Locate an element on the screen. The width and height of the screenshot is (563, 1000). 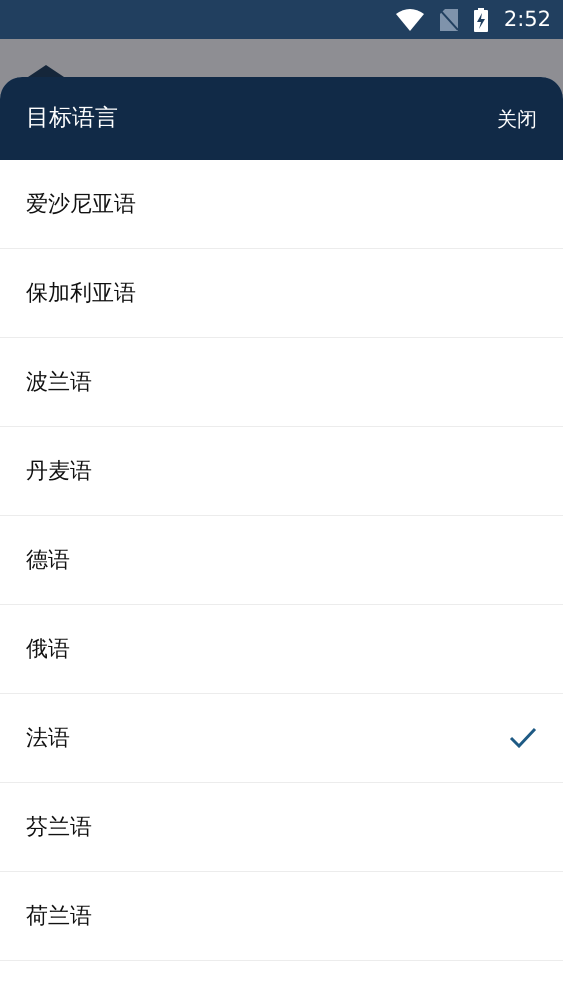
no-sim-icon is located at coordinates (449, 19).